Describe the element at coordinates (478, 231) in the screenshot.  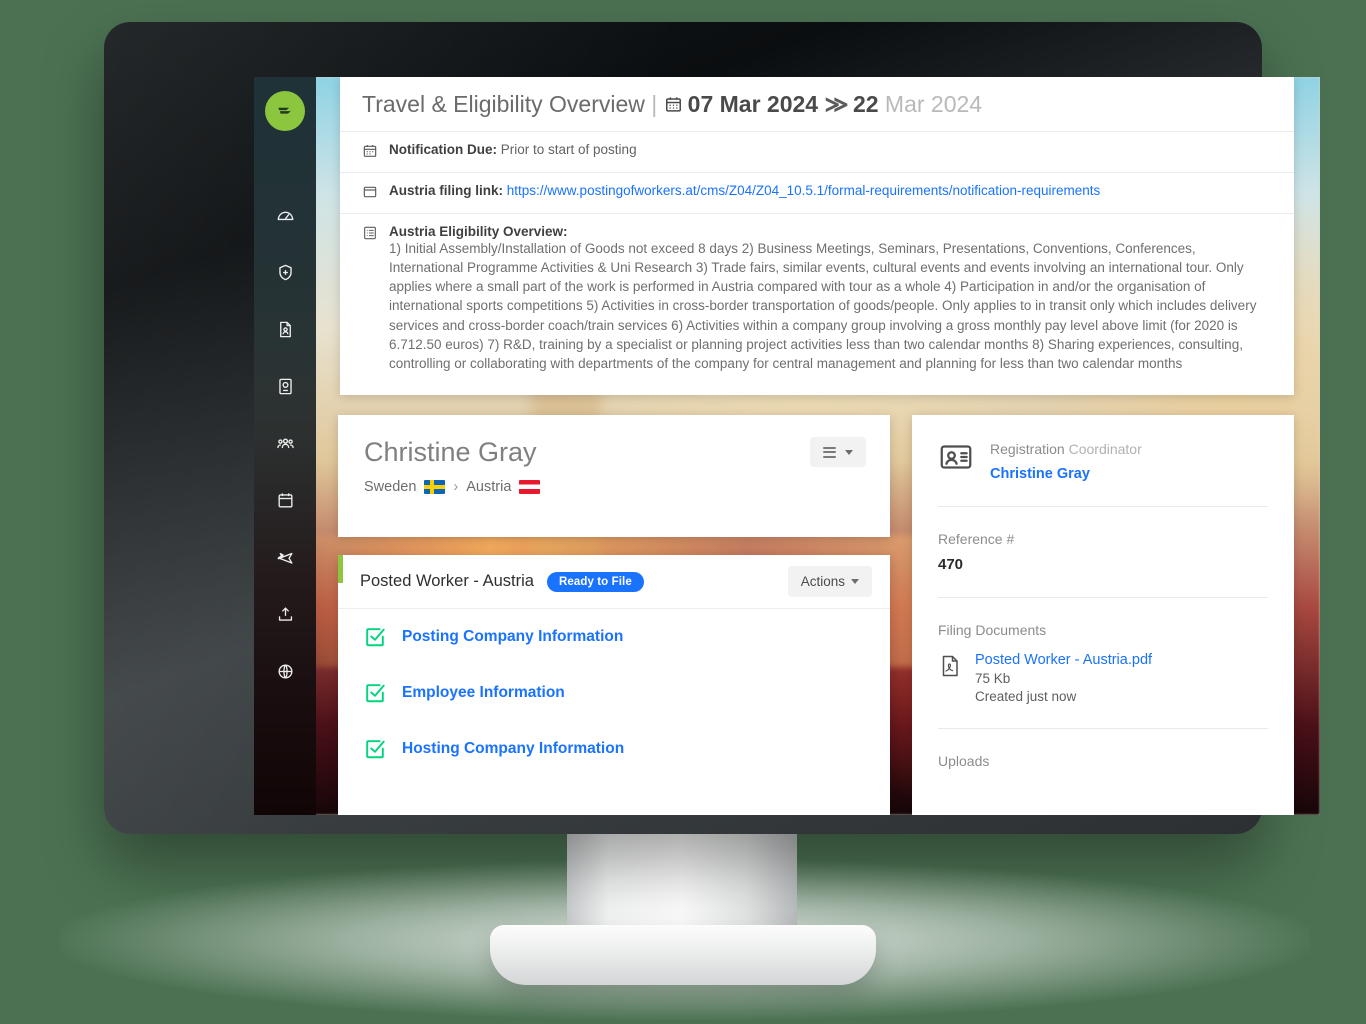
I see `eligibility-heading: Austria Eligibility Overview:` at that location.